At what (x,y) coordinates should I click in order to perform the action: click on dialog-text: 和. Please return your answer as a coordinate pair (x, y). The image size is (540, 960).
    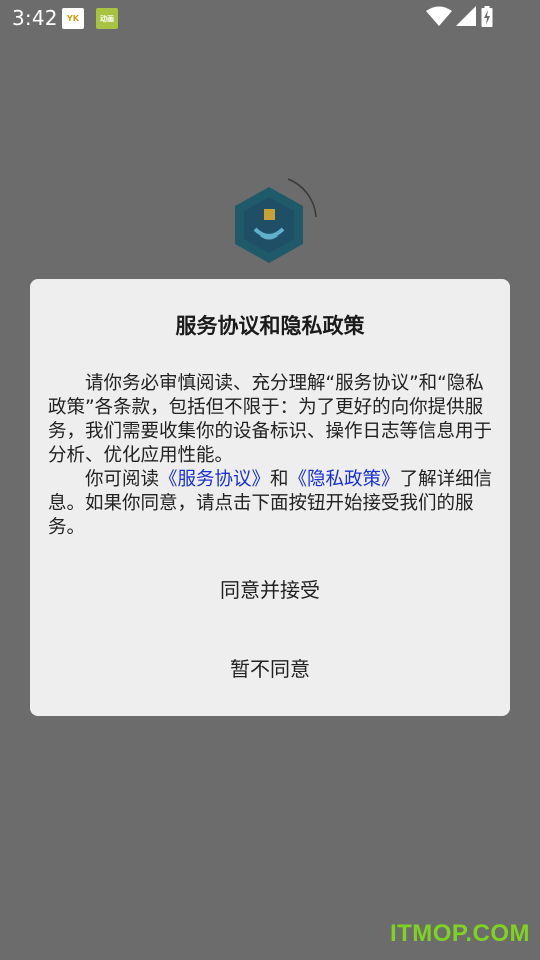
    Looking at the image, I should click on (279, 479).